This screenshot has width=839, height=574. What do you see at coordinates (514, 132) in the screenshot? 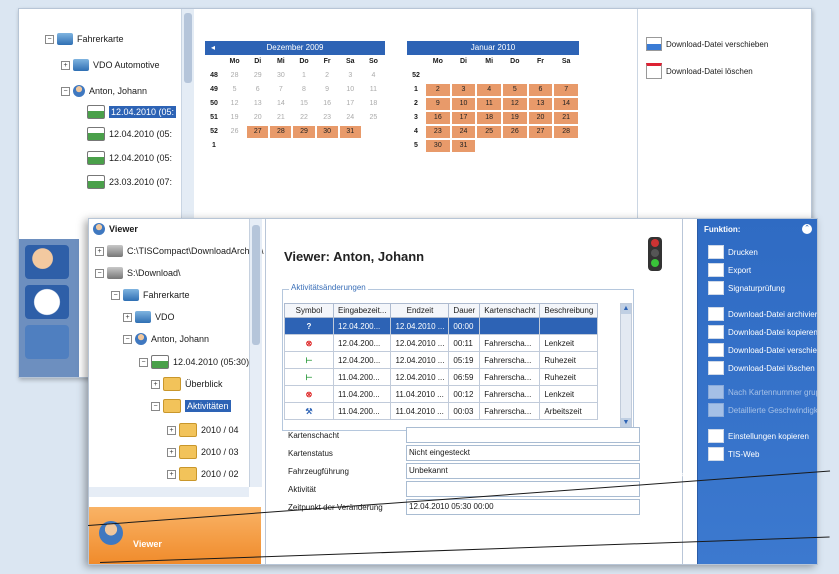
I see `calendar-day: 26` at bounding box center [514, 132].